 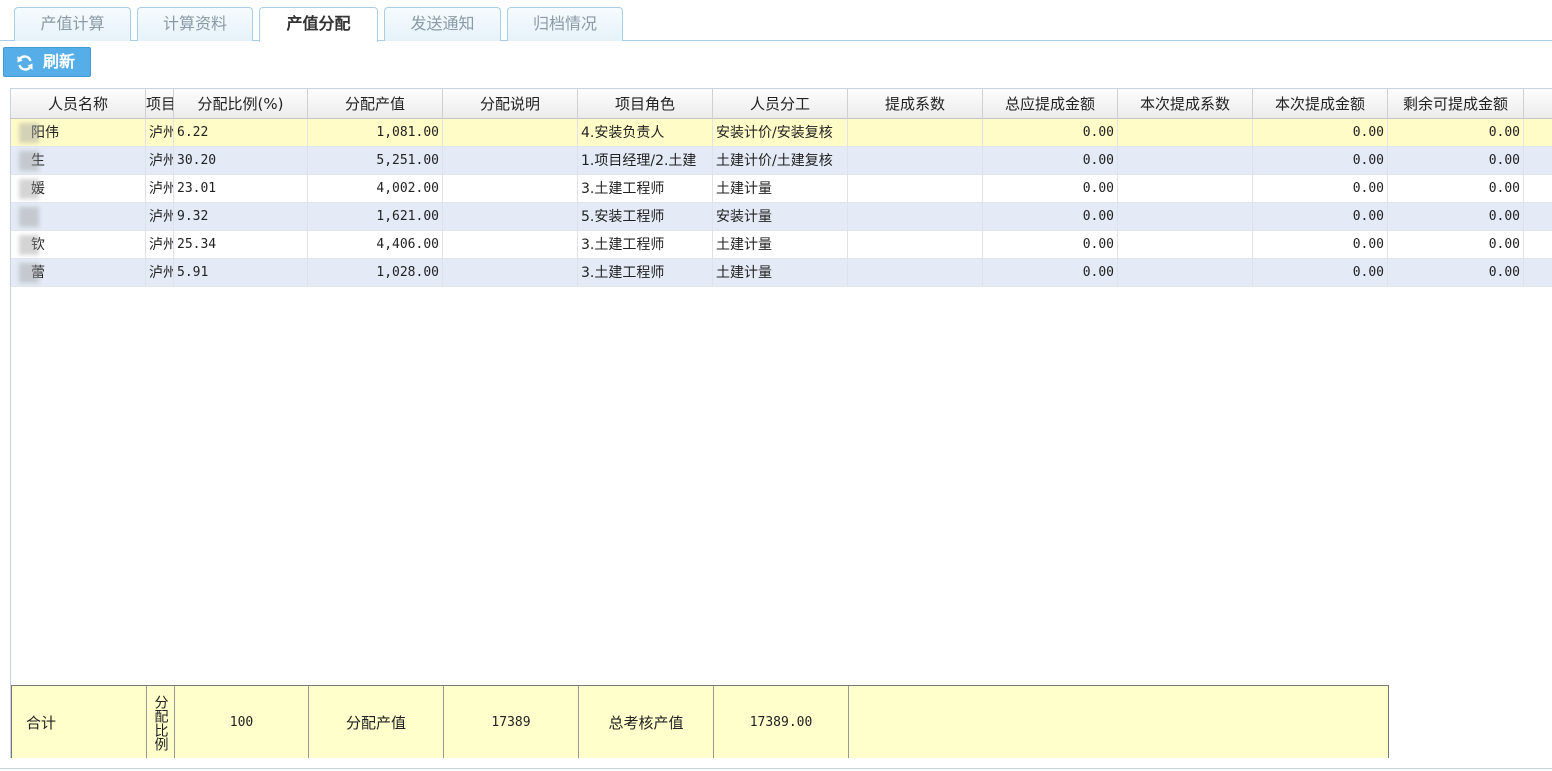 I want to click on cell-value: 1,028.00, so click(x=375, y=273).